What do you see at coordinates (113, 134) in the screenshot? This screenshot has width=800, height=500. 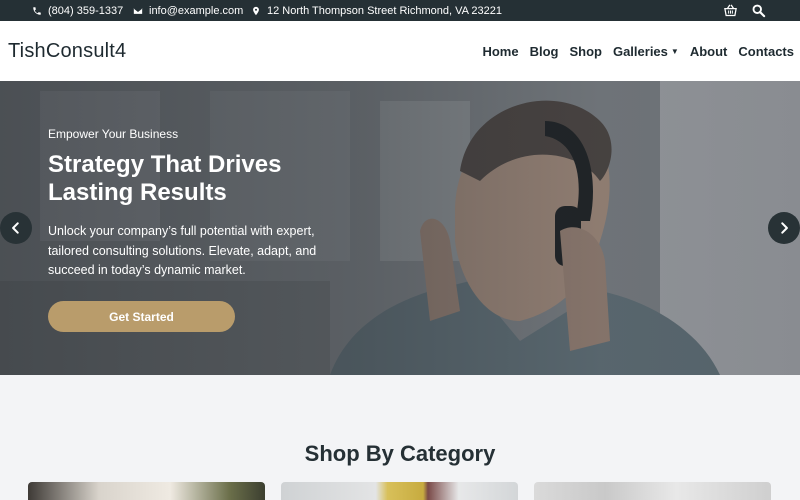 I see `hero-eyebrow: Empower Your Business` at bounding box center [113, 134].